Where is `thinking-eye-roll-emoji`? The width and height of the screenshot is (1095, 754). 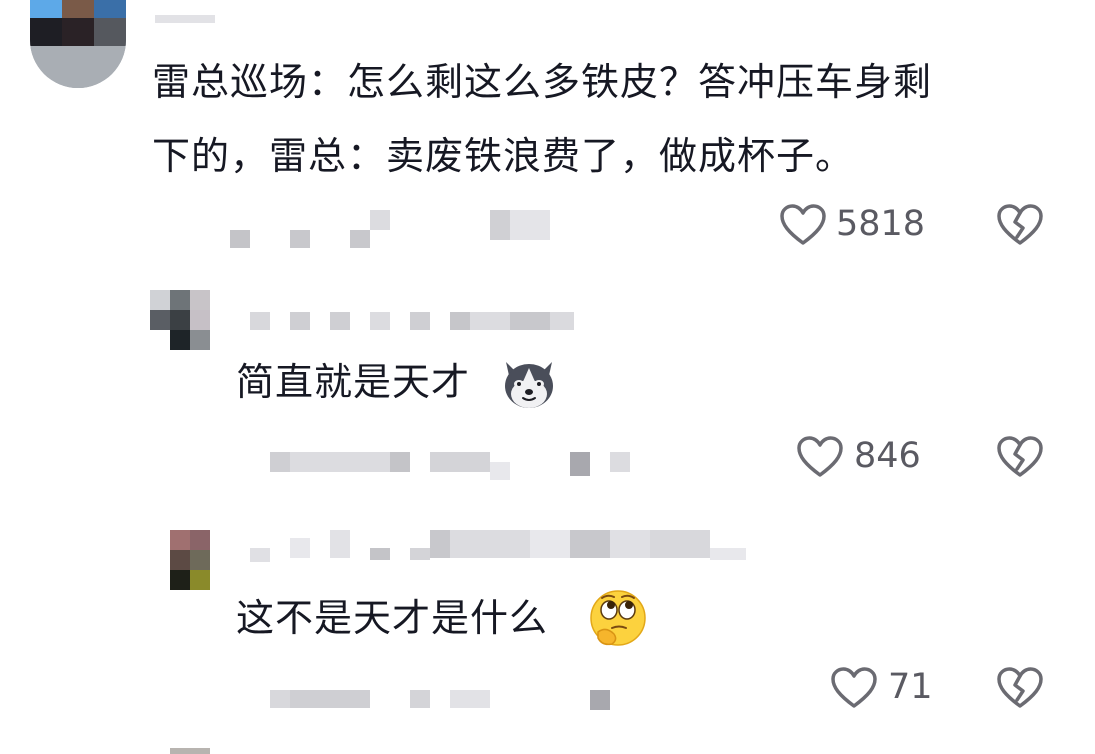 thinking-eye-roll-emoji is located at coordinates (618, 618).